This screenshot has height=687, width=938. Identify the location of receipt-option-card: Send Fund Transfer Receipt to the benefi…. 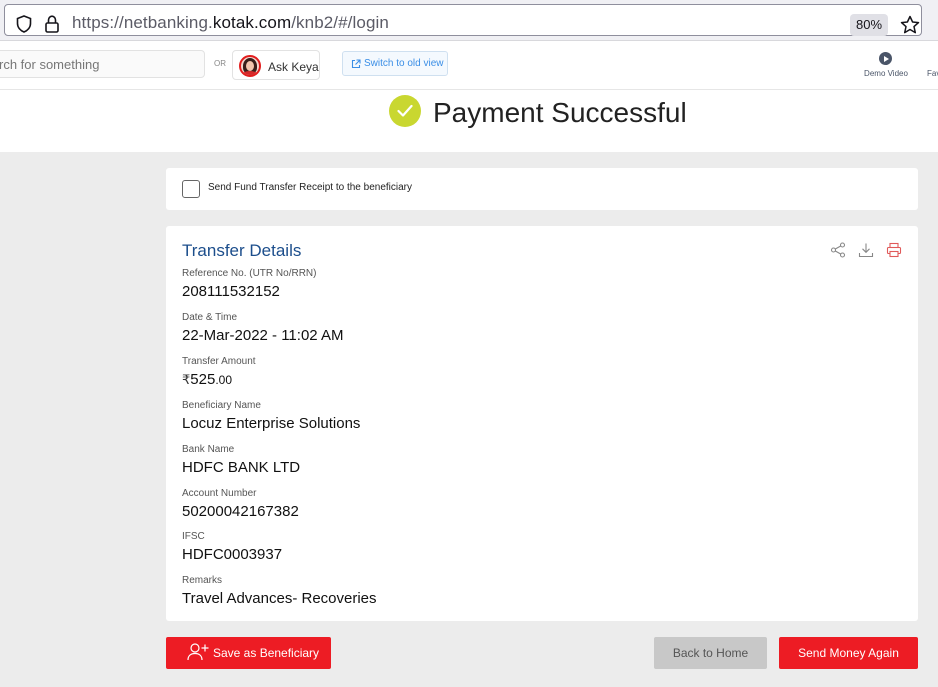
(542, 189).